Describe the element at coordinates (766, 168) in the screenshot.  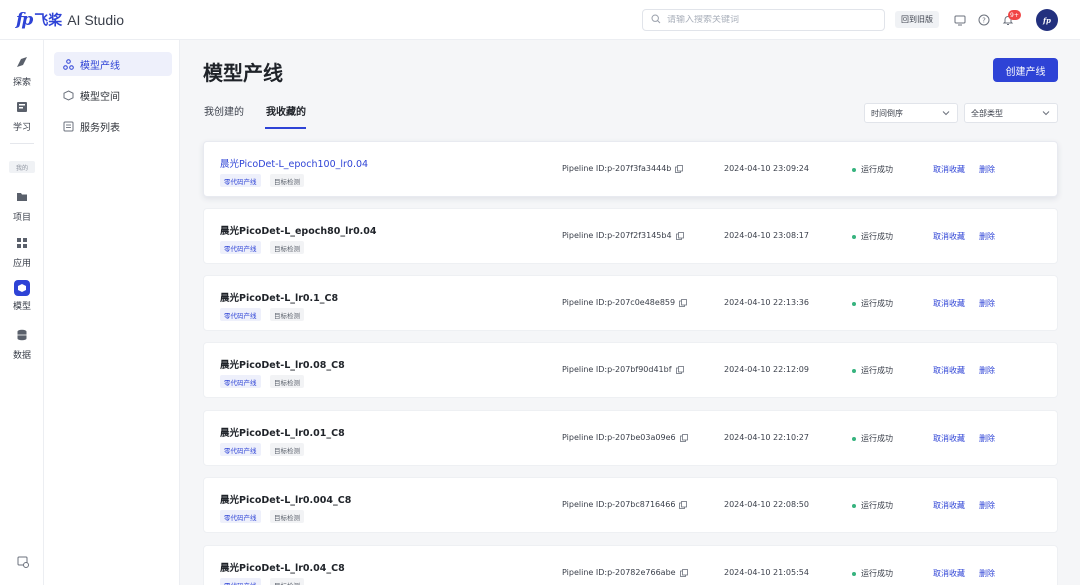
I see `pipeline-time: 2024-04-10 23:09:24` at that location.